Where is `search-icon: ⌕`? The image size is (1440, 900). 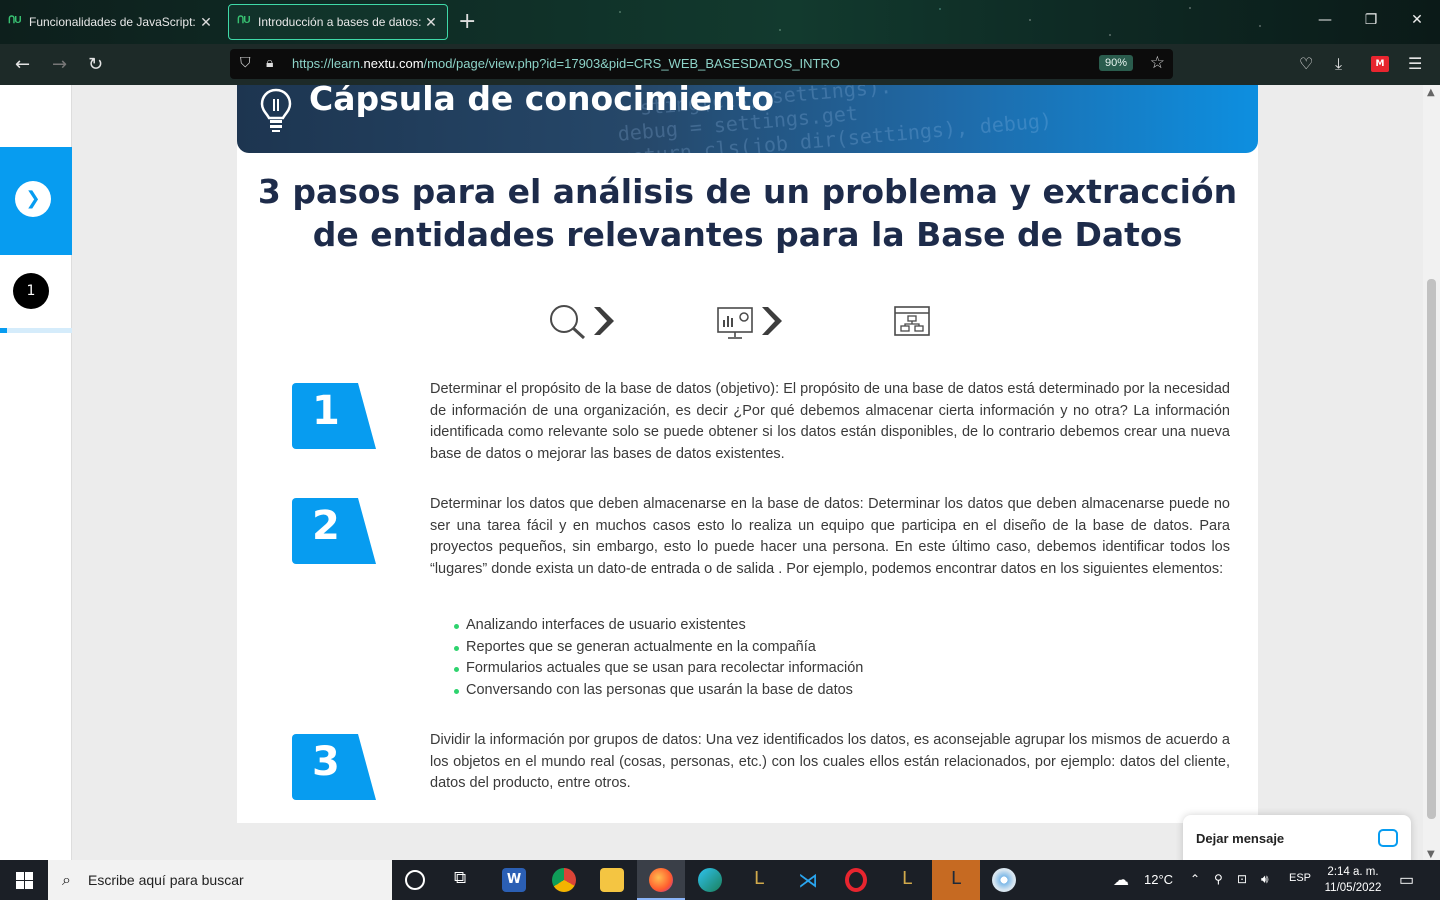
search-icon: ⌕ is located at coordinates (66, 879).